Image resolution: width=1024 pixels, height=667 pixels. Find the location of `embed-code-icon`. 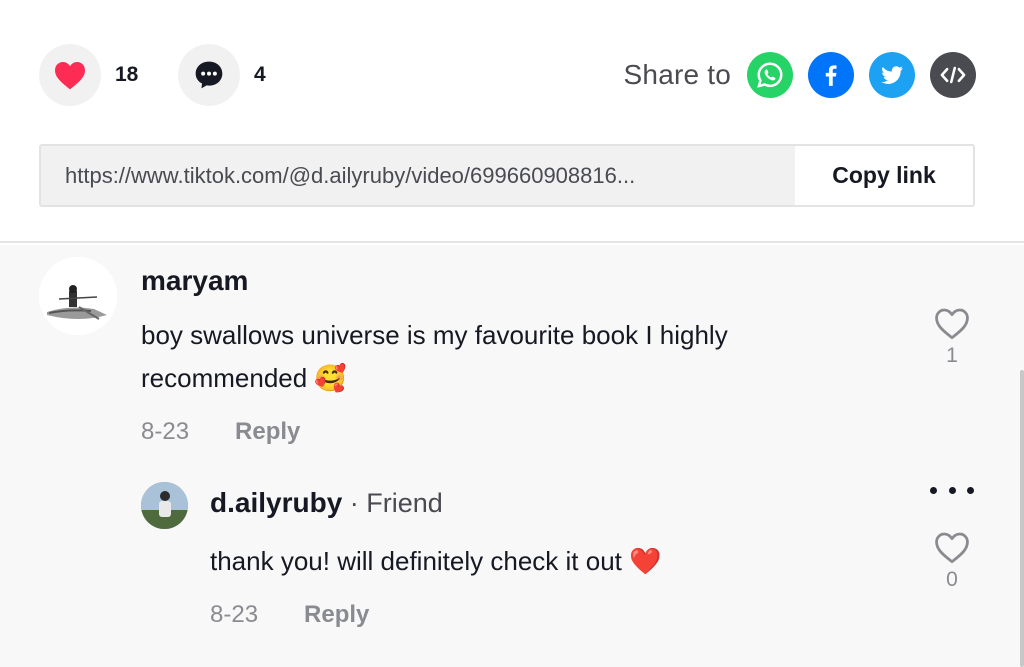

embed-code-icon is located at coordinates (953, 75).